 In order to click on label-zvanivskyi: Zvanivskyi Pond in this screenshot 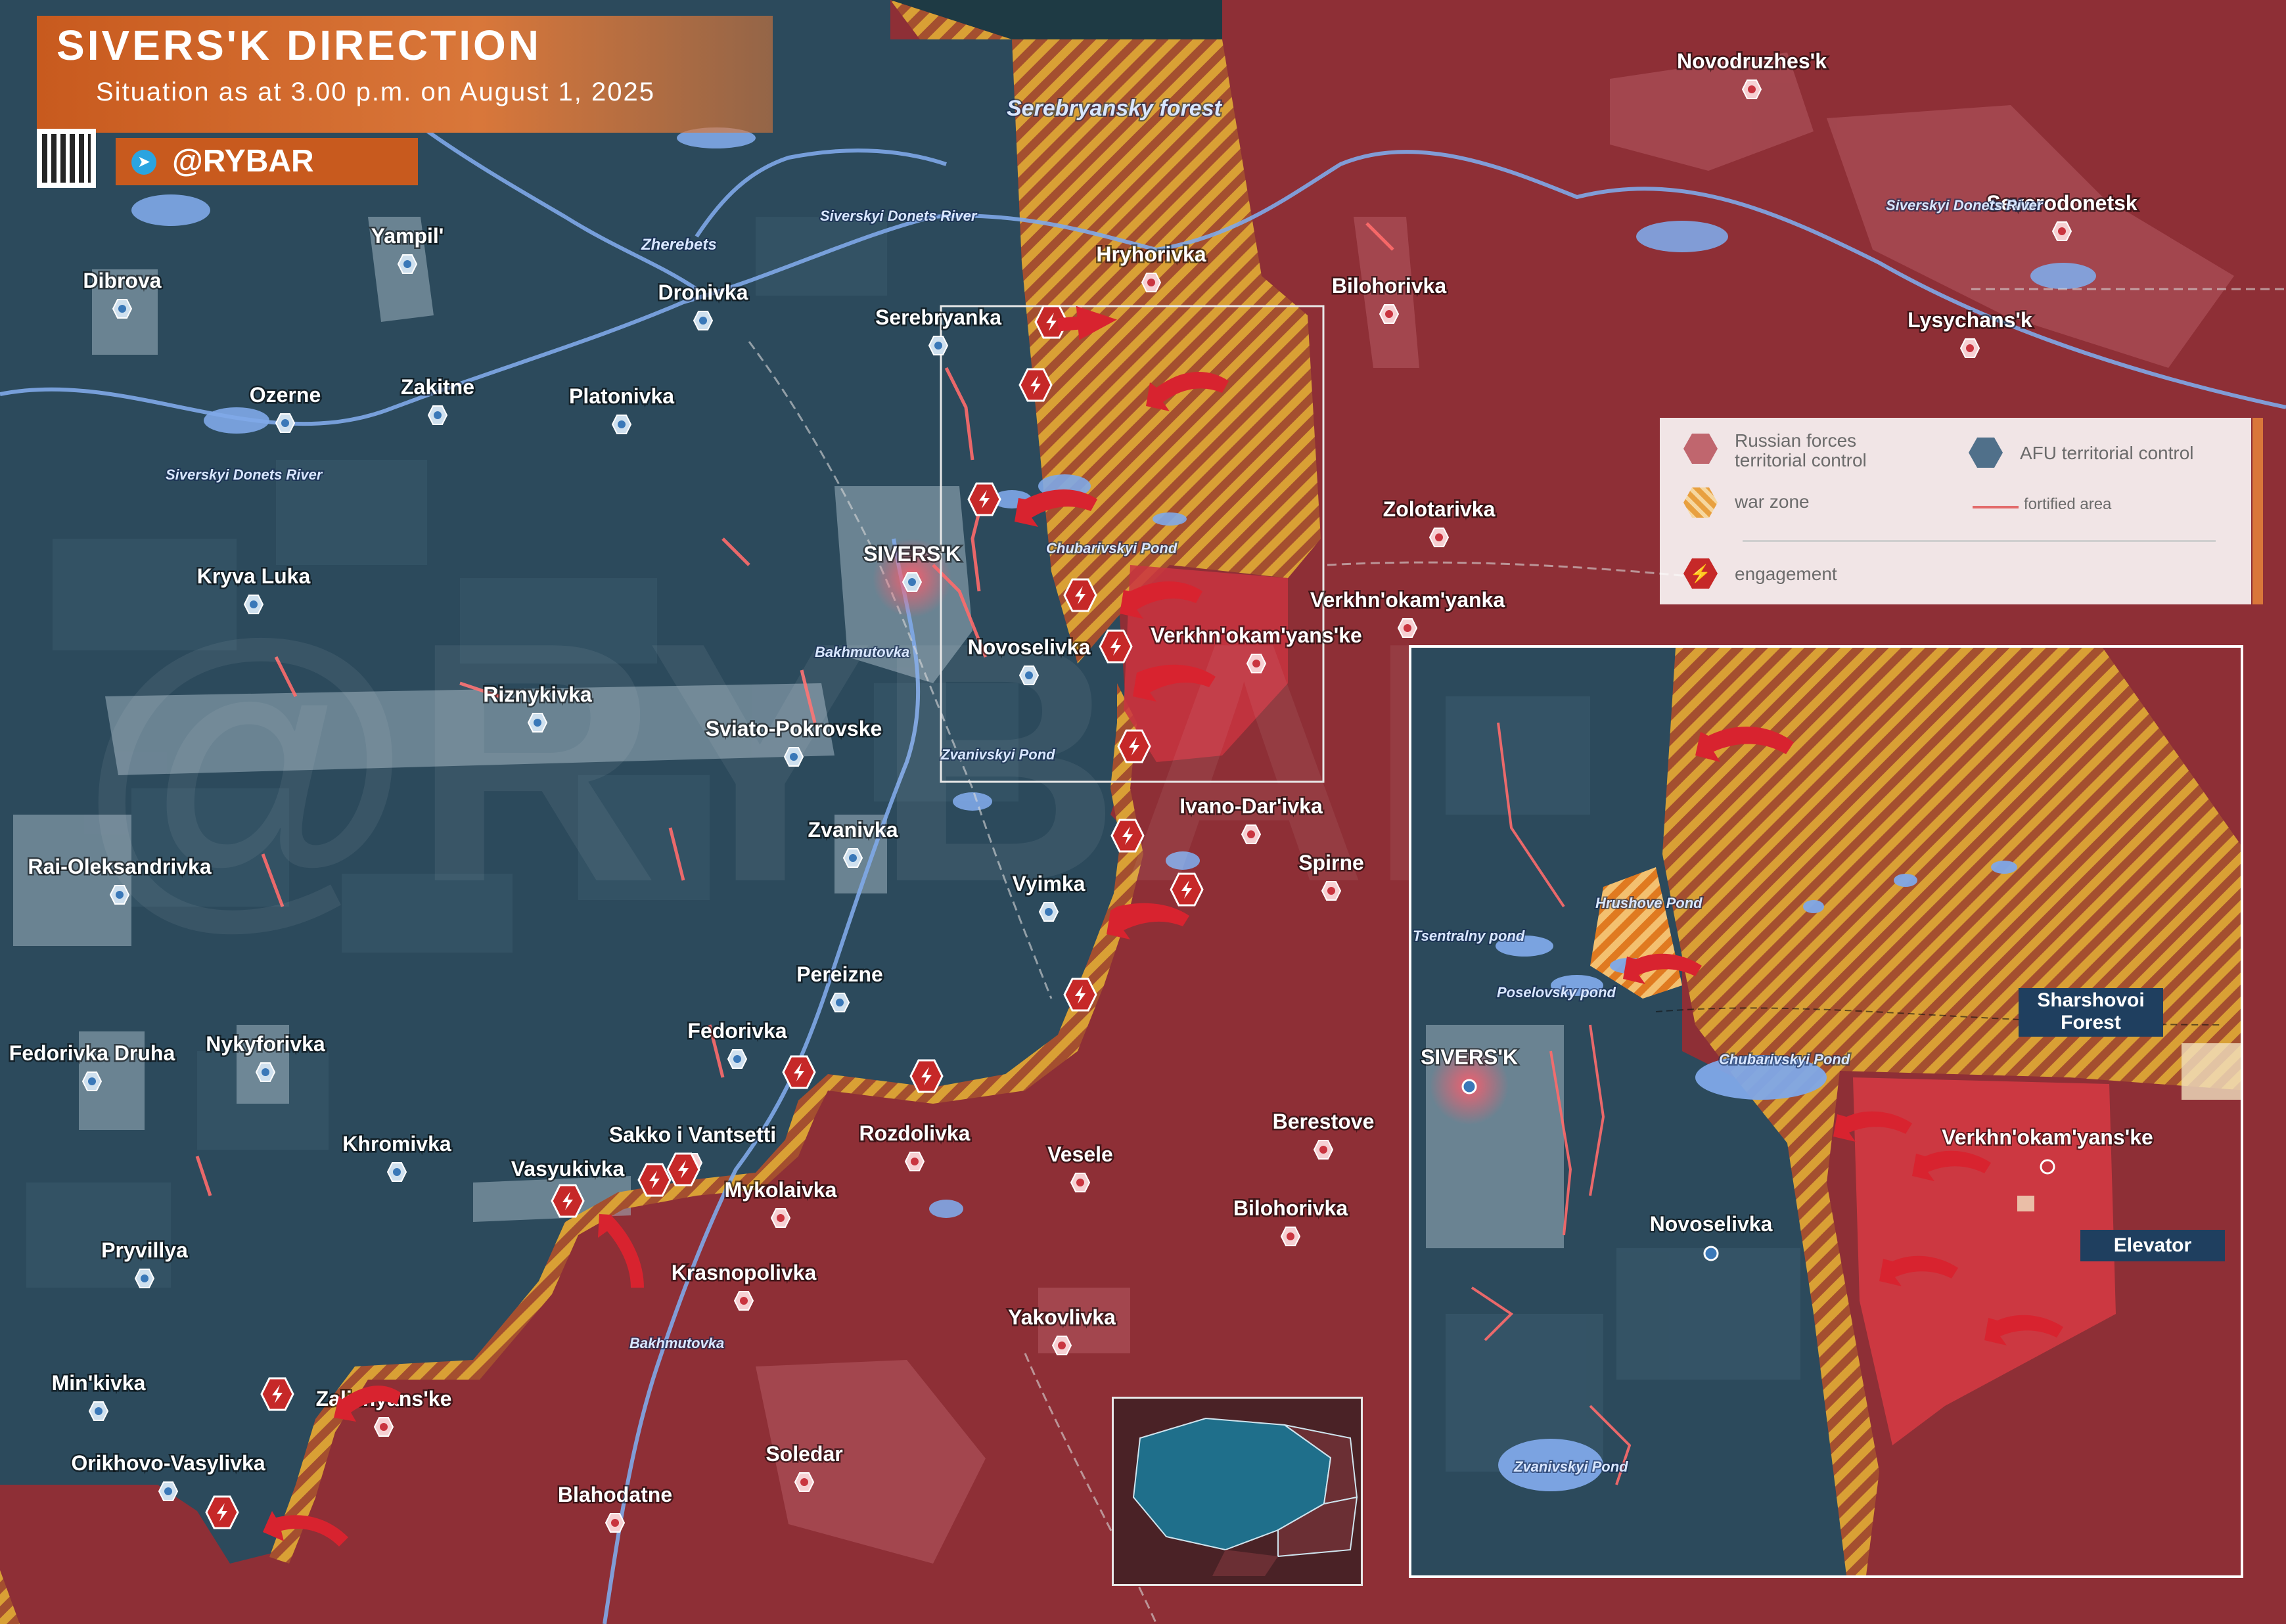, I will do `click(997, 754)`.